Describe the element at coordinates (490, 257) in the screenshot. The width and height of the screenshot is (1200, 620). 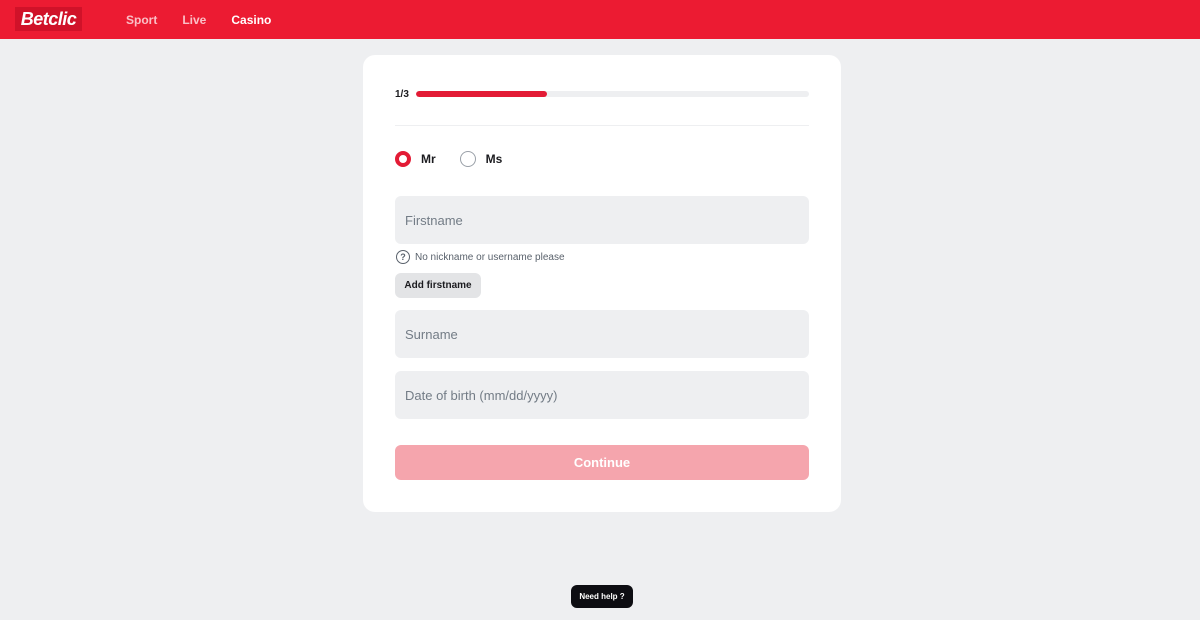
I see `firstname-hint-text: No nickname or username please` at that location.